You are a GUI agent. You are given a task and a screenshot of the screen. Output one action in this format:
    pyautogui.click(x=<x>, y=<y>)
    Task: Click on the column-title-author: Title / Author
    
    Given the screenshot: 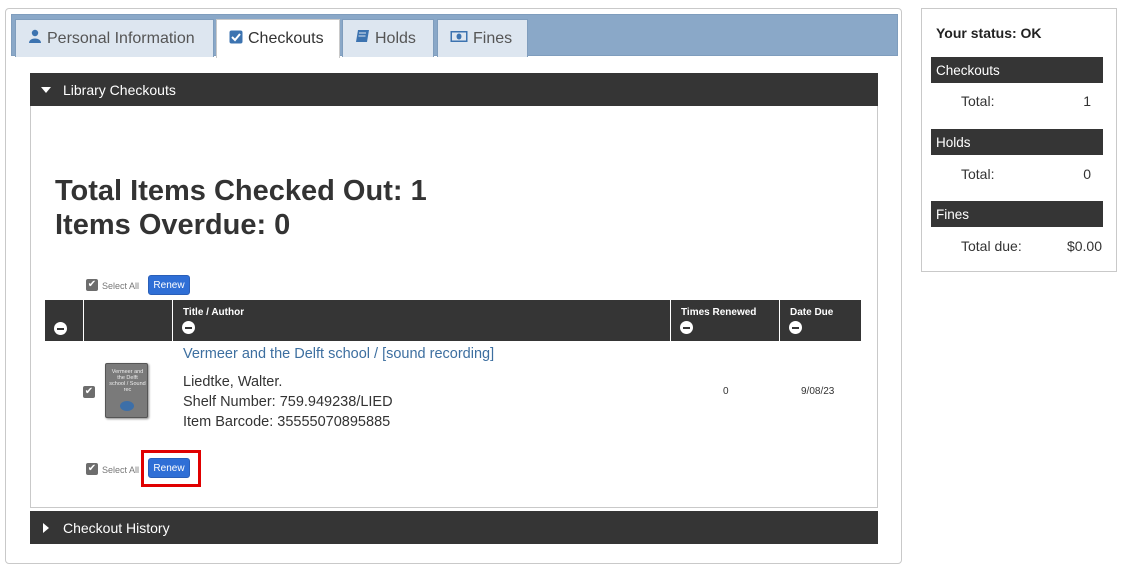 What is the action you would take?
    pyautogui.click(x=422, y=320)
    